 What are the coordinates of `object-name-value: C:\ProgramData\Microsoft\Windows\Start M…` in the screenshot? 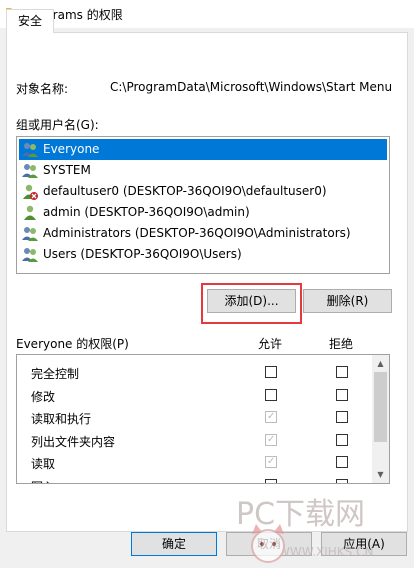 It's located at (251, 87).